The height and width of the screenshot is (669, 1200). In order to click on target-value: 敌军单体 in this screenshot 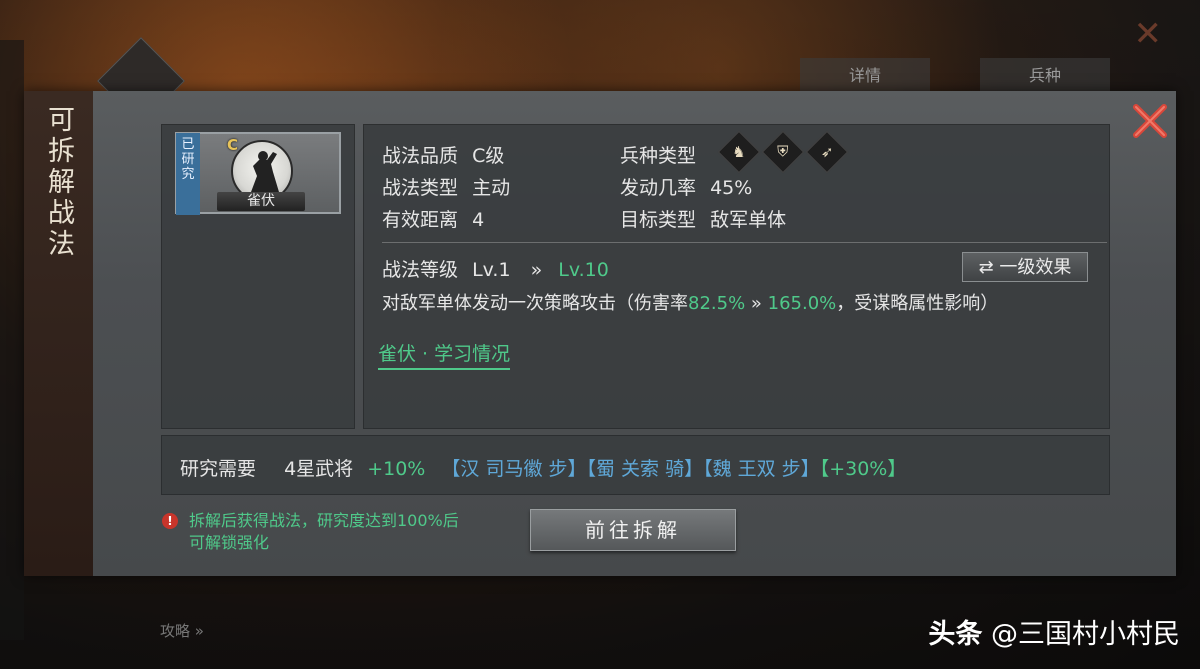, I will do `click(748, 220)`.